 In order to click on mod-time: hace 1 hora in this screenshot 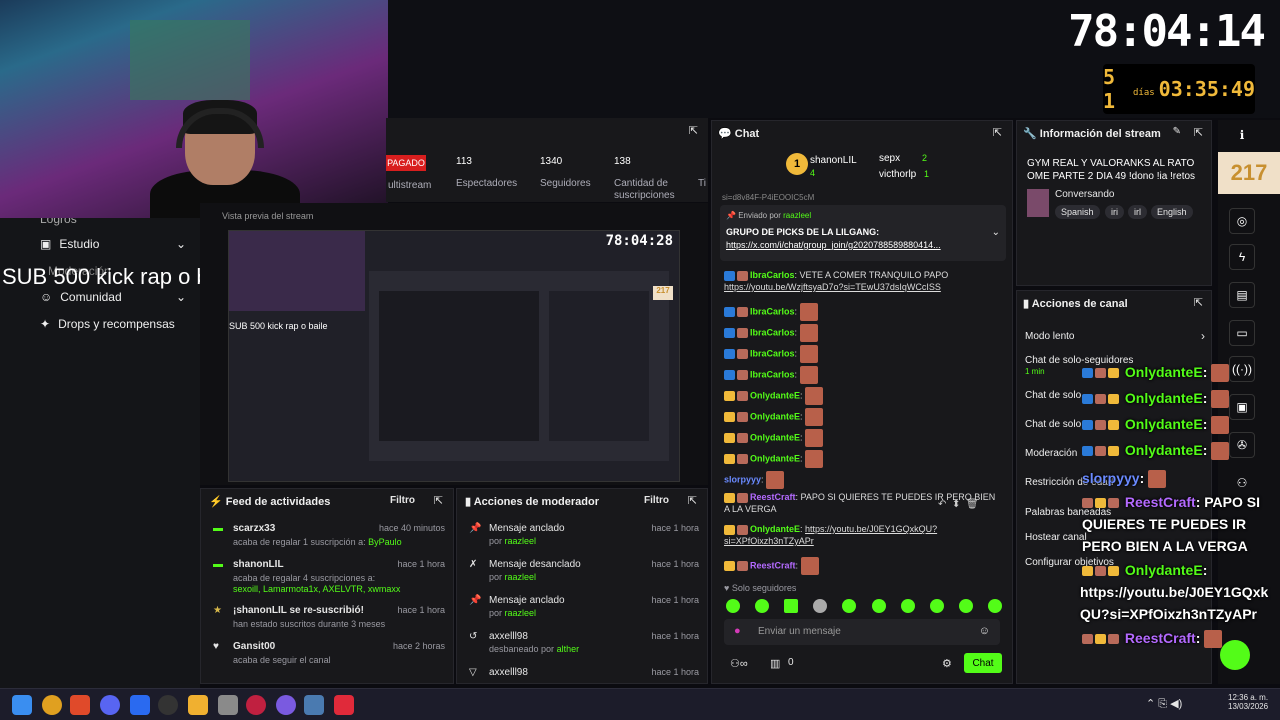, I will do `click(675, 636)`.